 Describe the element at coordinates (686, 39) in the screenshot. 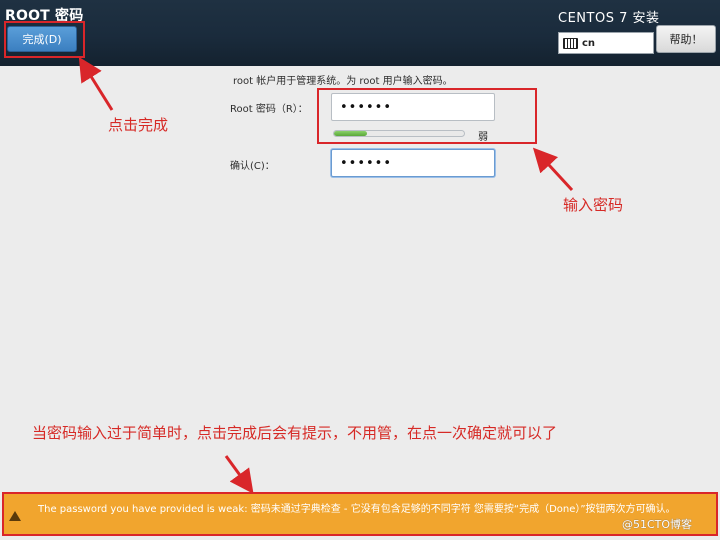

I see `help-button: 帮助！` at that location.